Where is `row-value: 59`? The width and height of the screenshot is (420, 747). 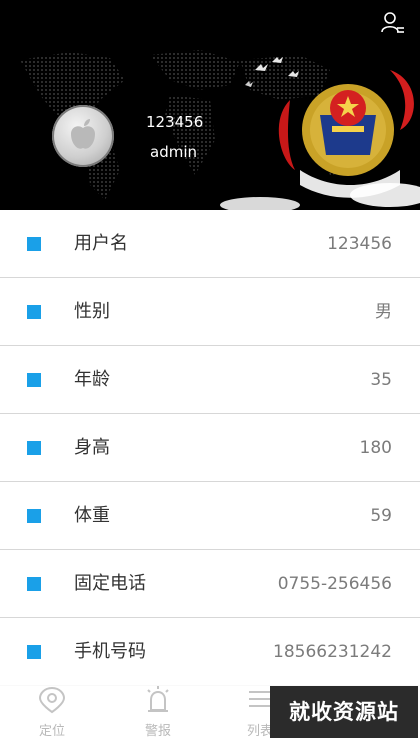
row-value: 59 is located at coordinates (381, 516).